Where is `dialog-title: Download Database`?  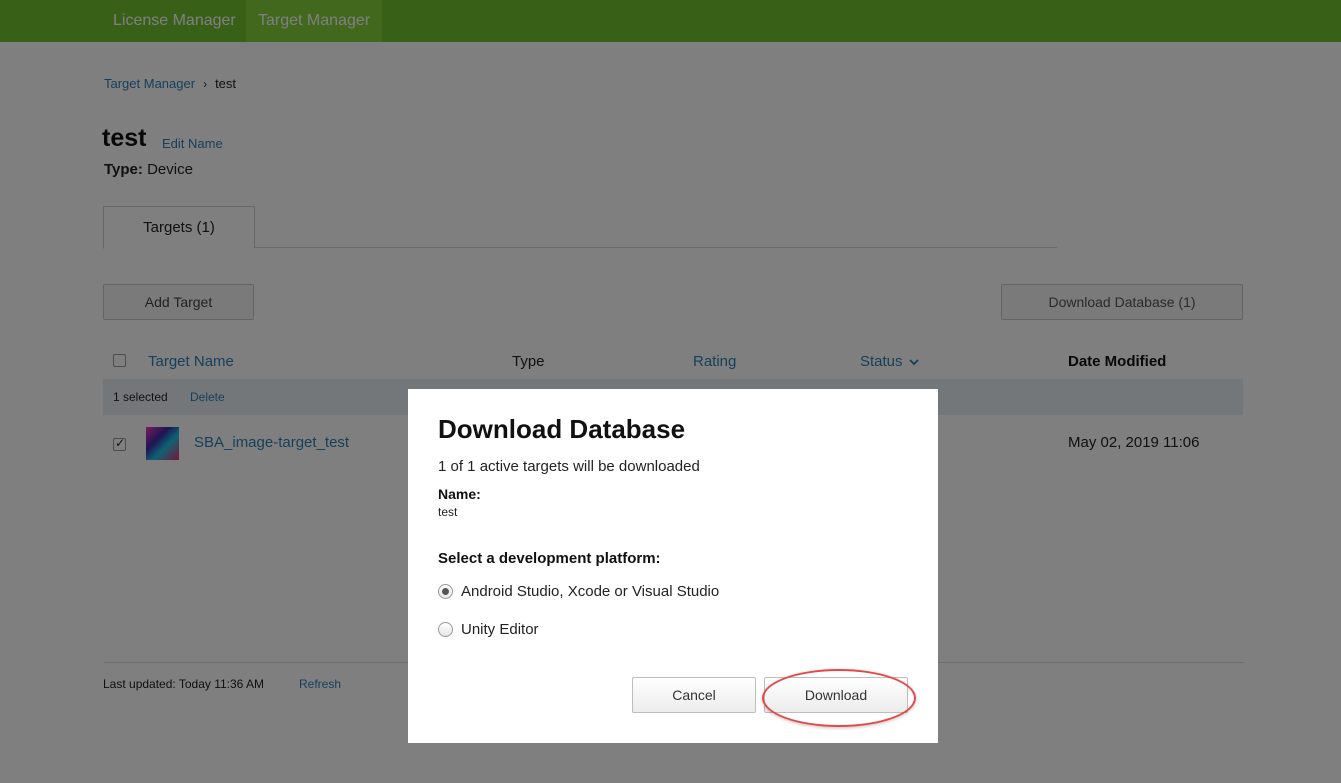 dialog-title: Download Database is located at coordinates (562, 429).